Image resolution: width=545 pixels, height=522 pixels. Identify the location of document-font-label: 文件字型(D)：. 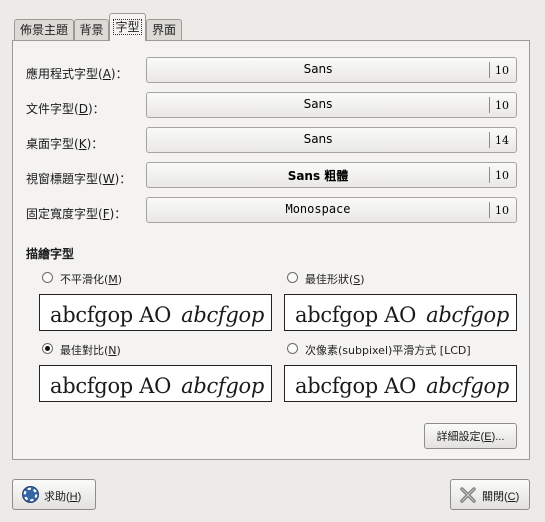
(65, 109).